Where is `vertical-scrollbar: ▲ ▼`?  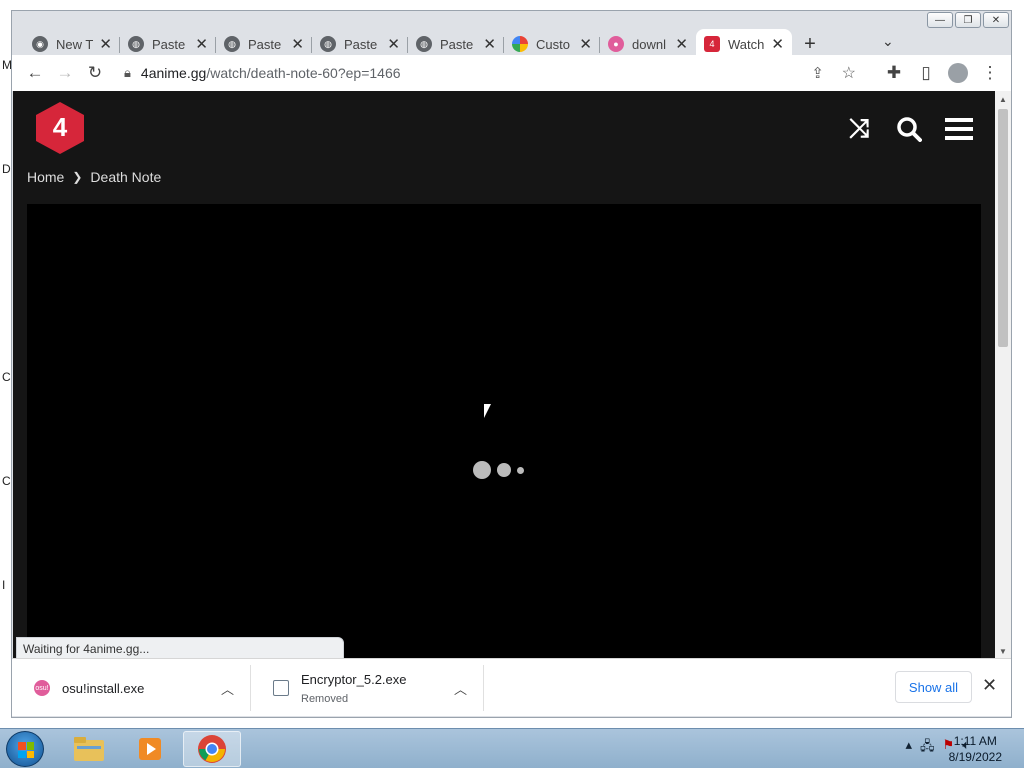
vertical-scrollbar: ▲ ▼ is located at coordinates (1003, 374).